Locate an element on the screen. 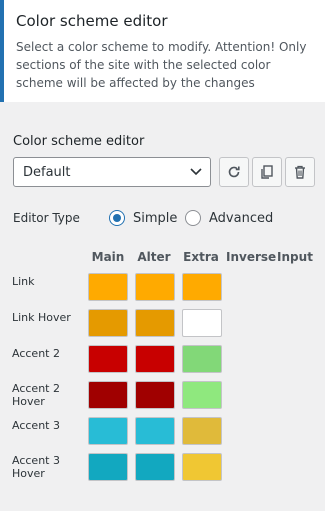  reset-scheme-button is located at coordinates (234, 172).